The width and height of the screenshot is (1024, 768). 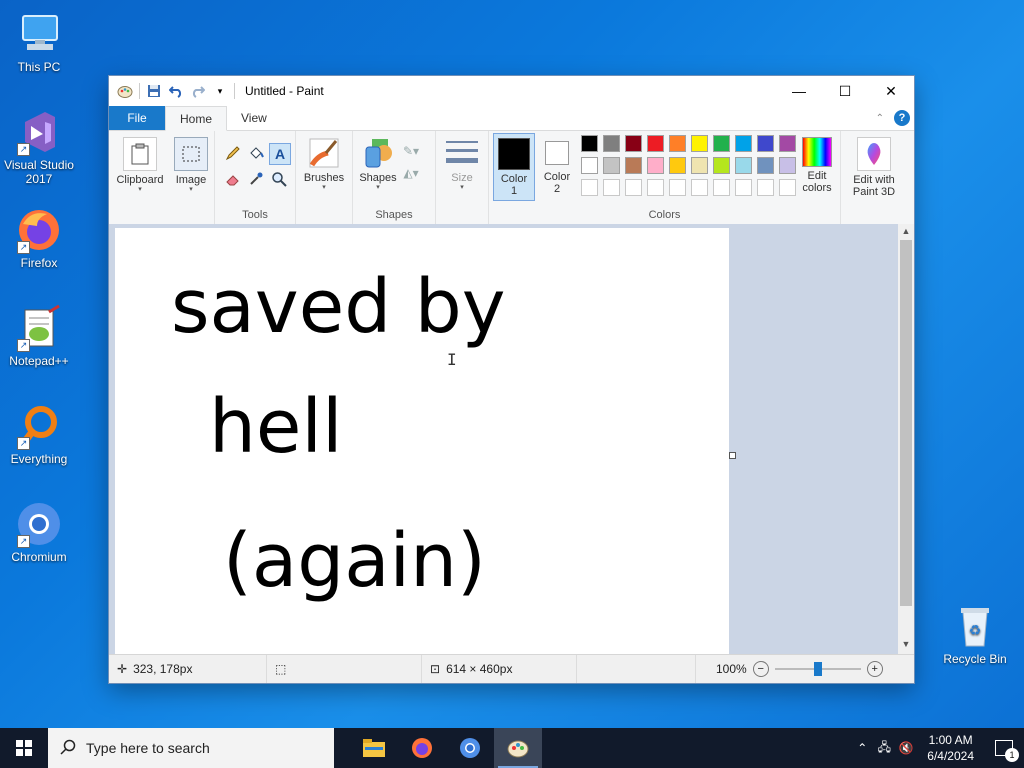 What do you see at coordinates (39, 238) in the screenshot?
I see `desktop-icon-firefox: ↗ Firefox` at bounding box center [39, 238].